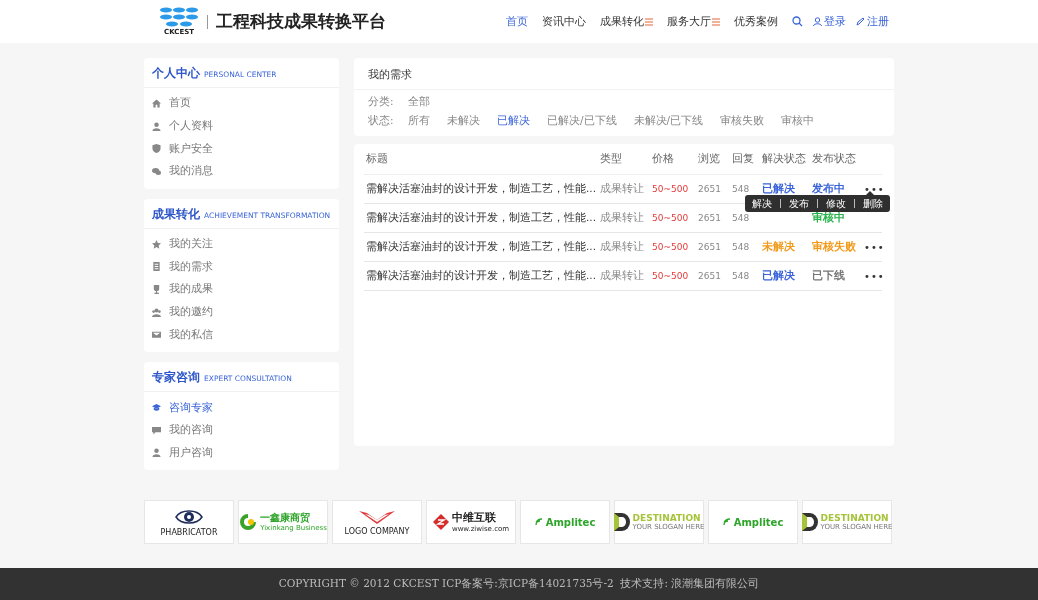 This screenshot has height=600, width=1038. I want to click on sidebar-item: 我的咨询, so click(241, 430).